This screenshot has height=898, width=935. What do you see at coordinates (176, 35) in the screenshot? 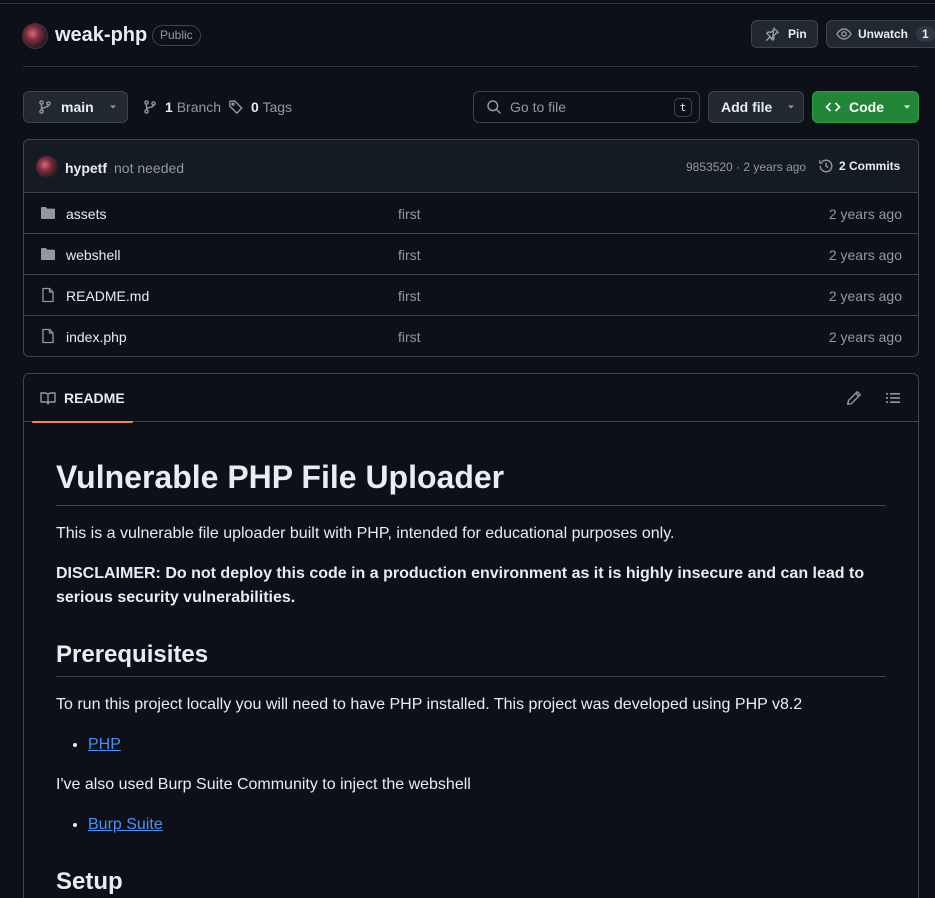
I see `visibility-badge: Public` at bounding box center [176, 35].